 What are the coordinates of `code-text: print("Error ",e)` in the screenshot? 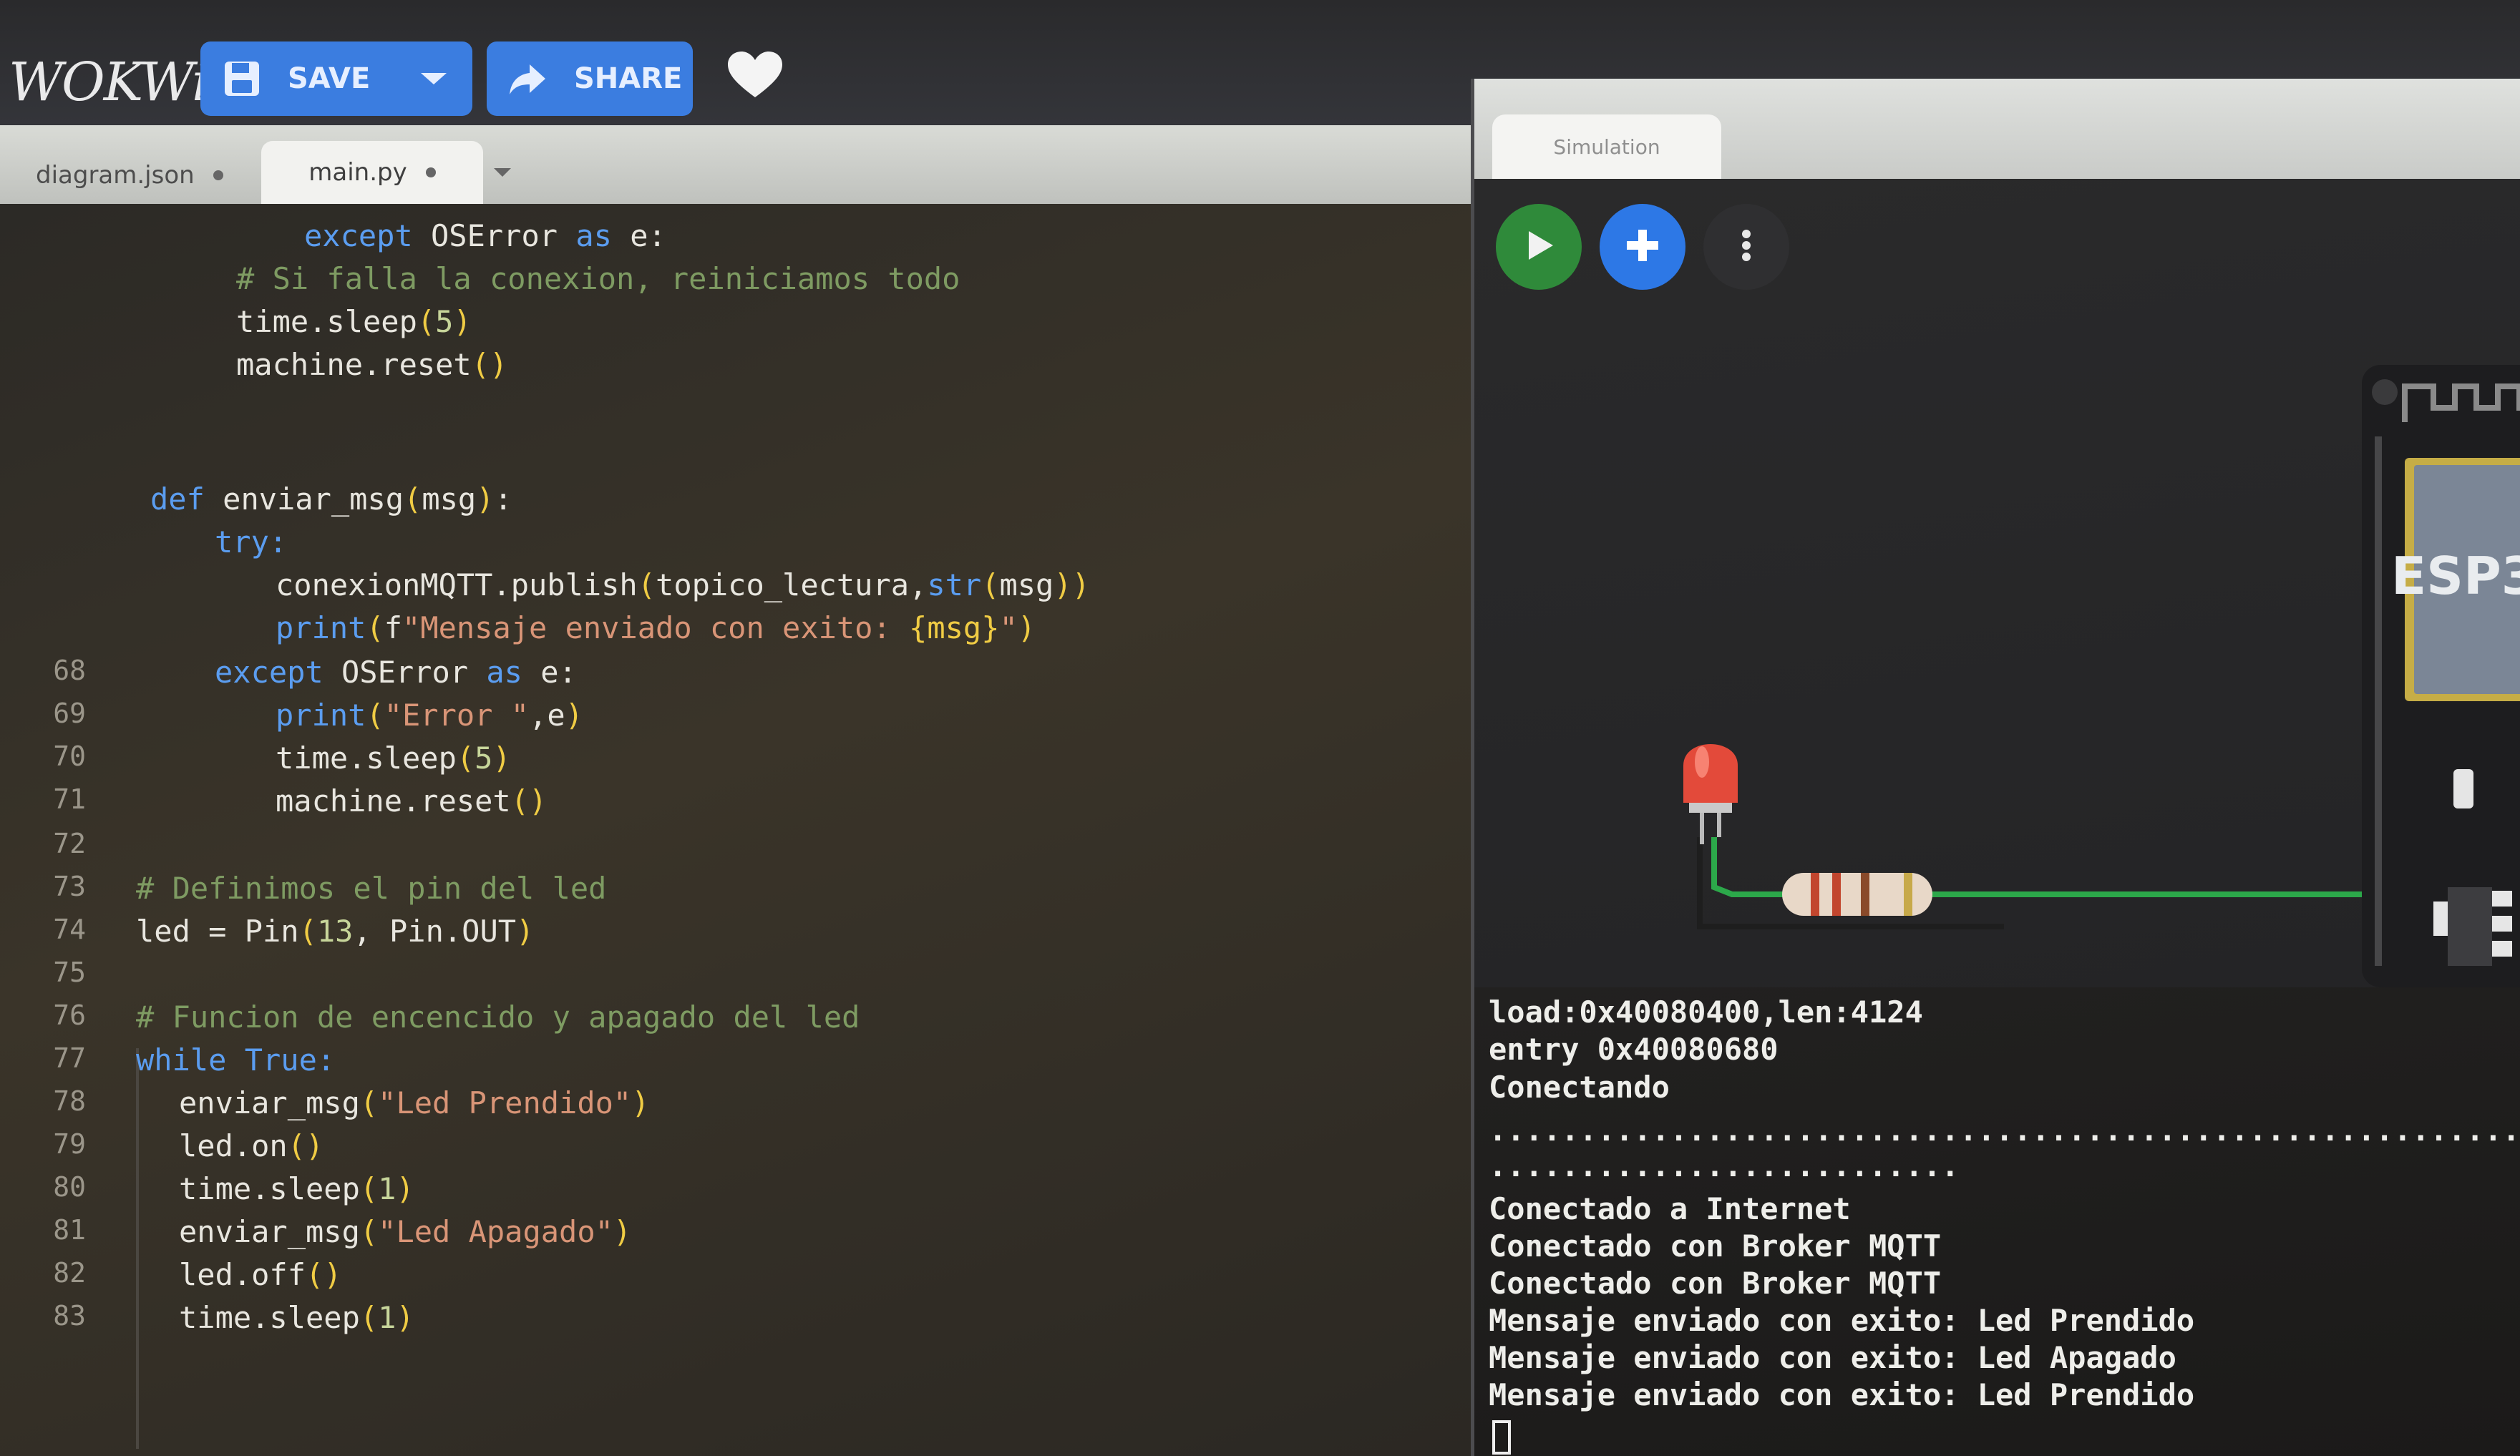 It's located at (429, 715).